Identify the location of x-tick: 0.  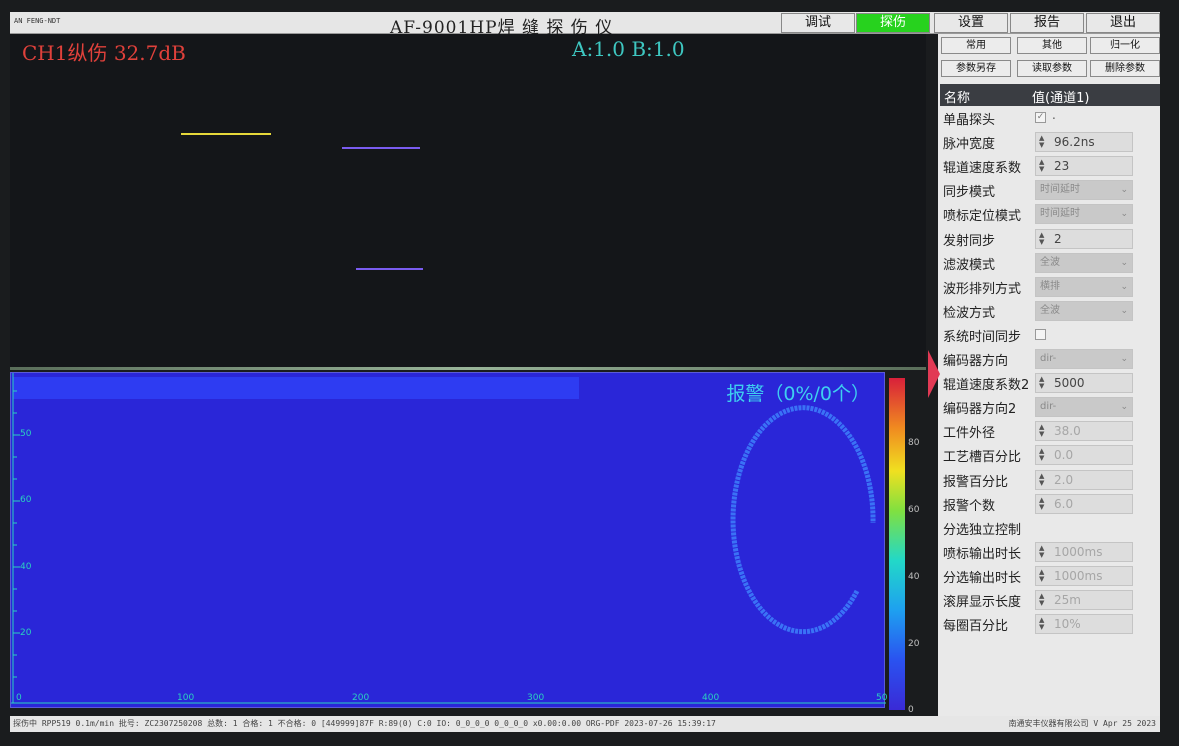
(19, 698).